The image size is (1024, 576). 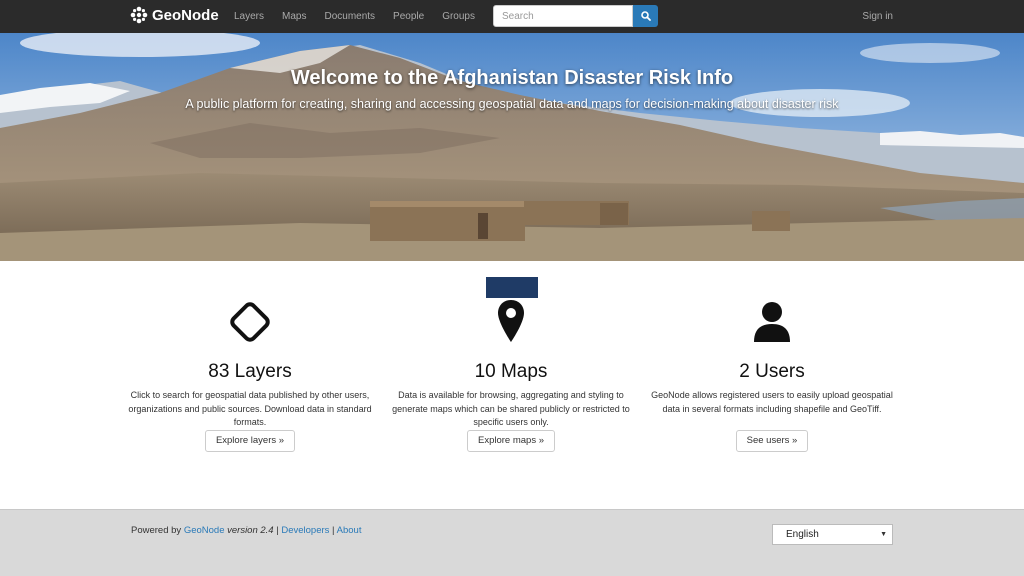 I want to click on powered-prefix: Powered by, so click(x=157, y=530).